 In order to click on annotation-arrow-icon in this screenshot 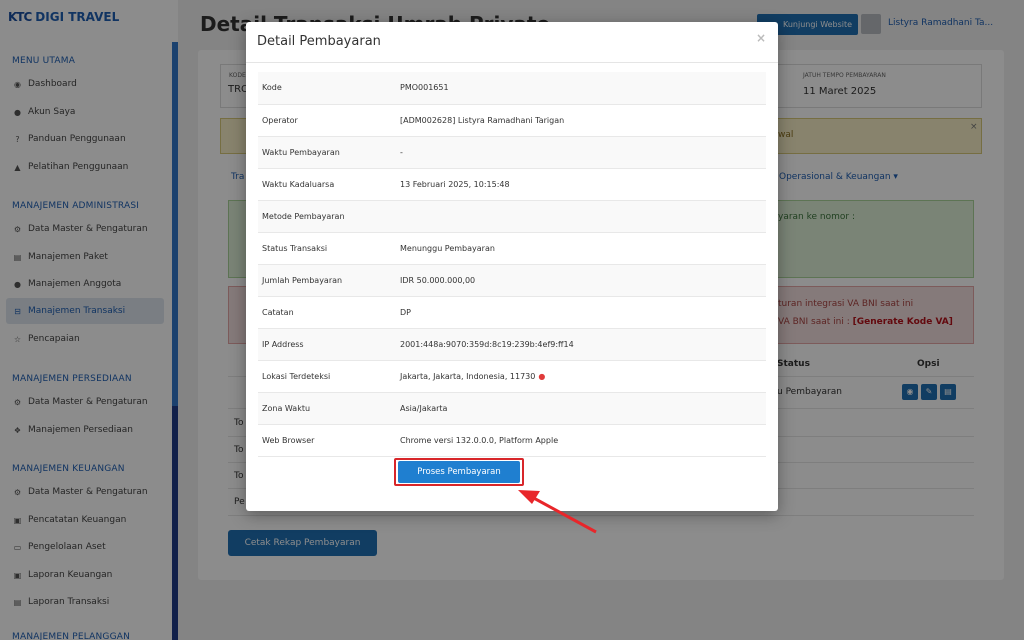, I will do `click(557, 512)`.